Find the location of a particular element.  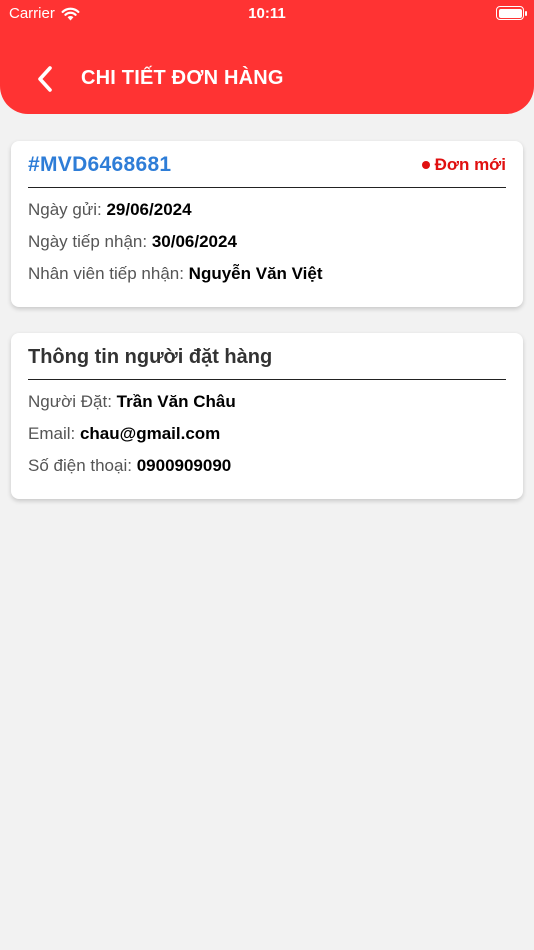

row-label: Ngày tiếp nhận: is located at coordinates (90, 241).